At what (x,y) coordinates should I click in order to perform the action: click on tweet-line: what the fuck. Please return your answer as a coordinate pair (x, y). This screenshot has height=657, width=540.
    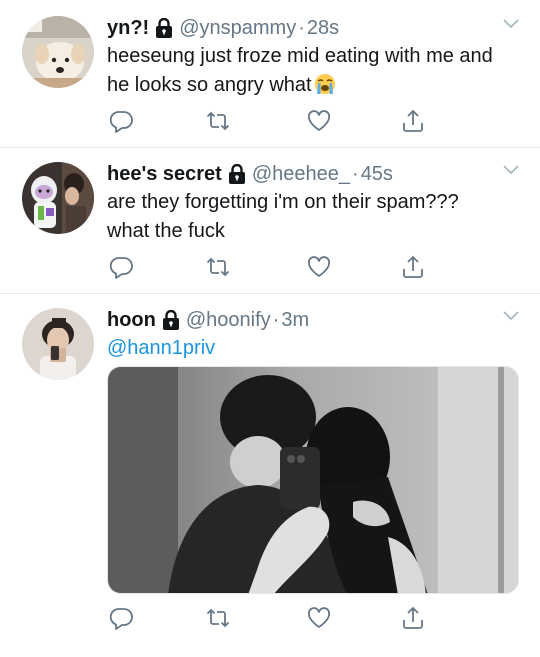
    Looking at the image, I should click on (166, 231).